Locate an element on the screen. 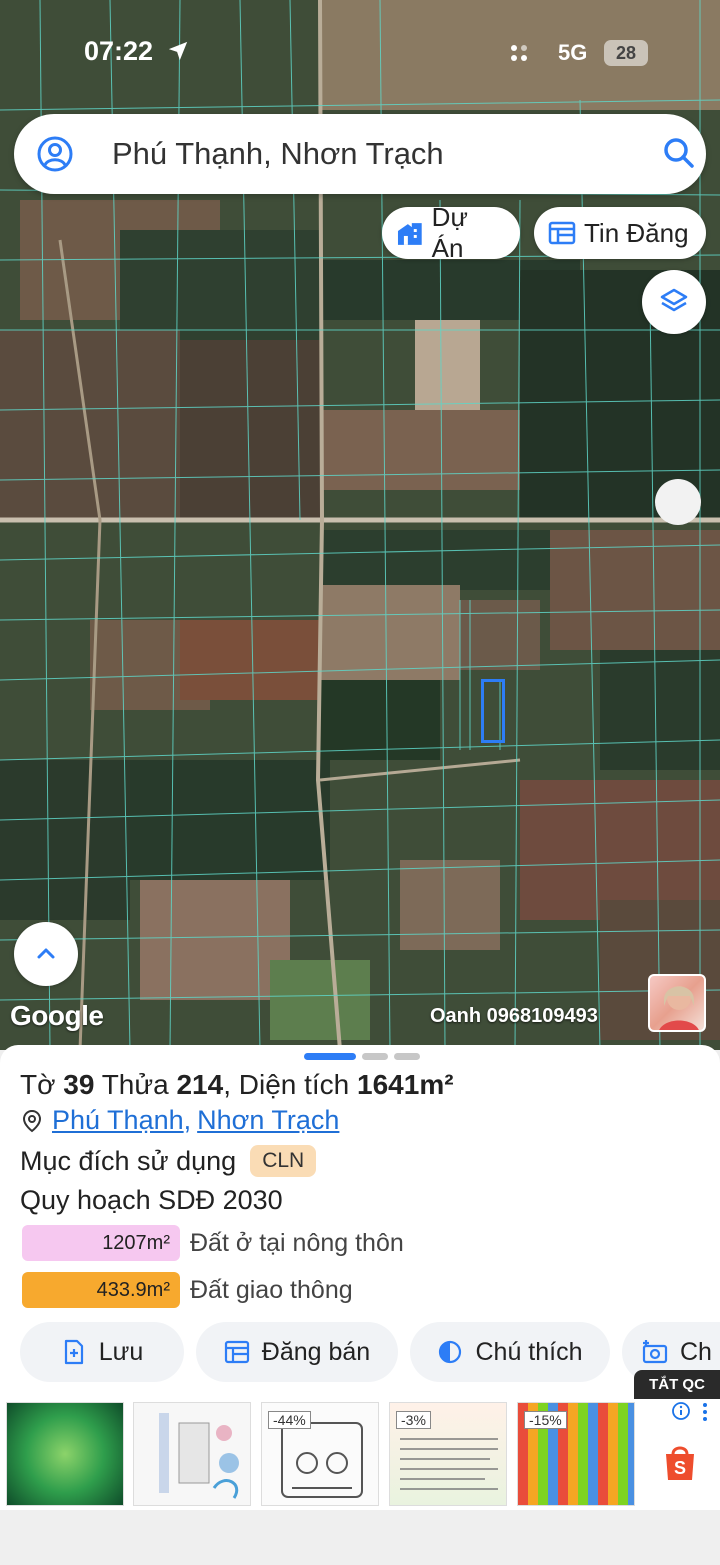  discount-badge: -44% is located at coordinates (289, 1420).